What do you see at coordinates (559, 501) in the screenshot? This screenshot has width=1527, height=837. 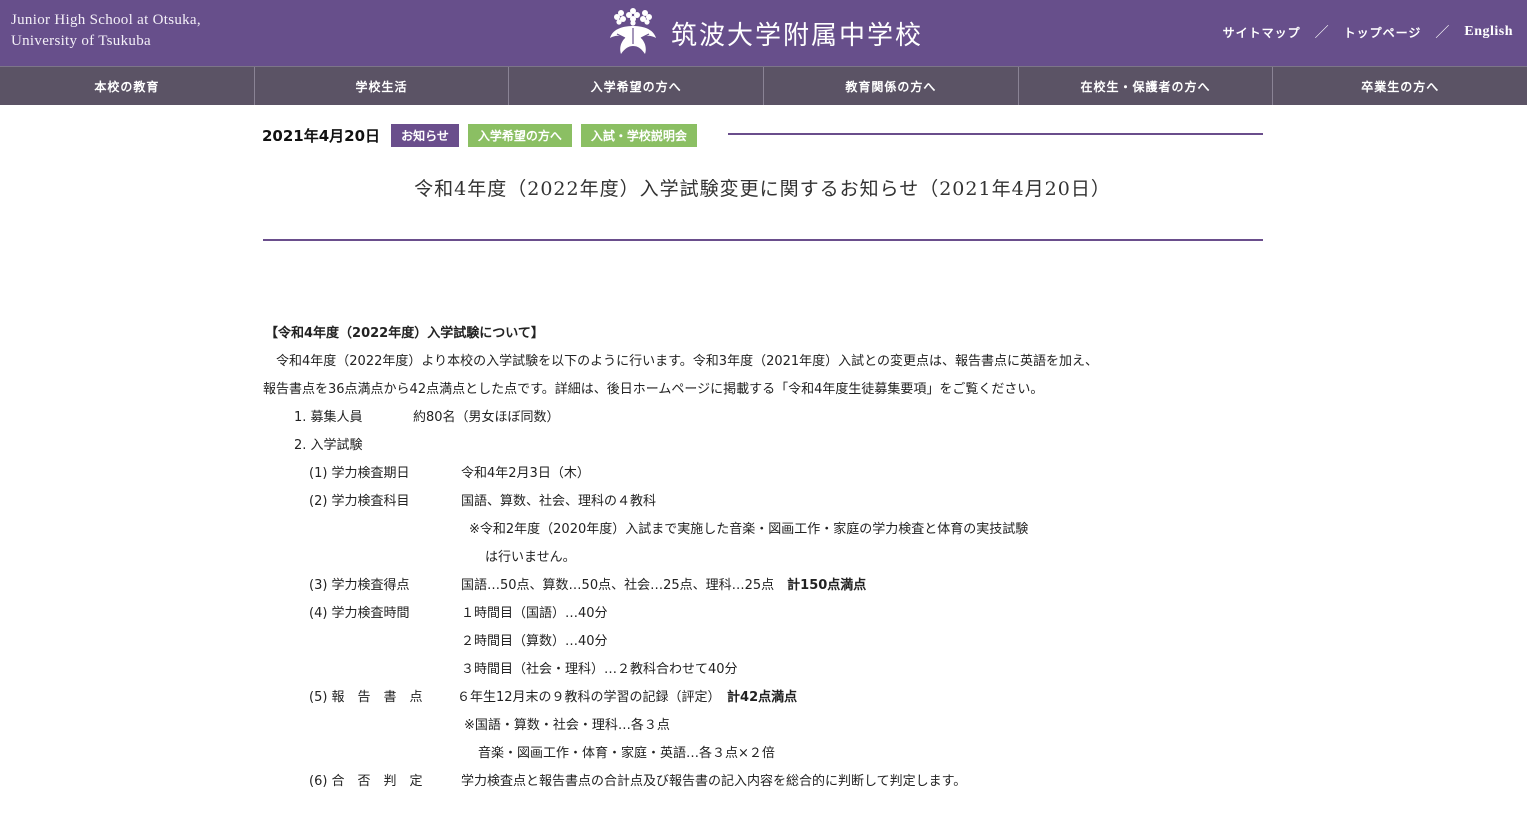 I see `subitem-value: 国語、算数、社会、理科の４教科` at bounding box center [559, 501].